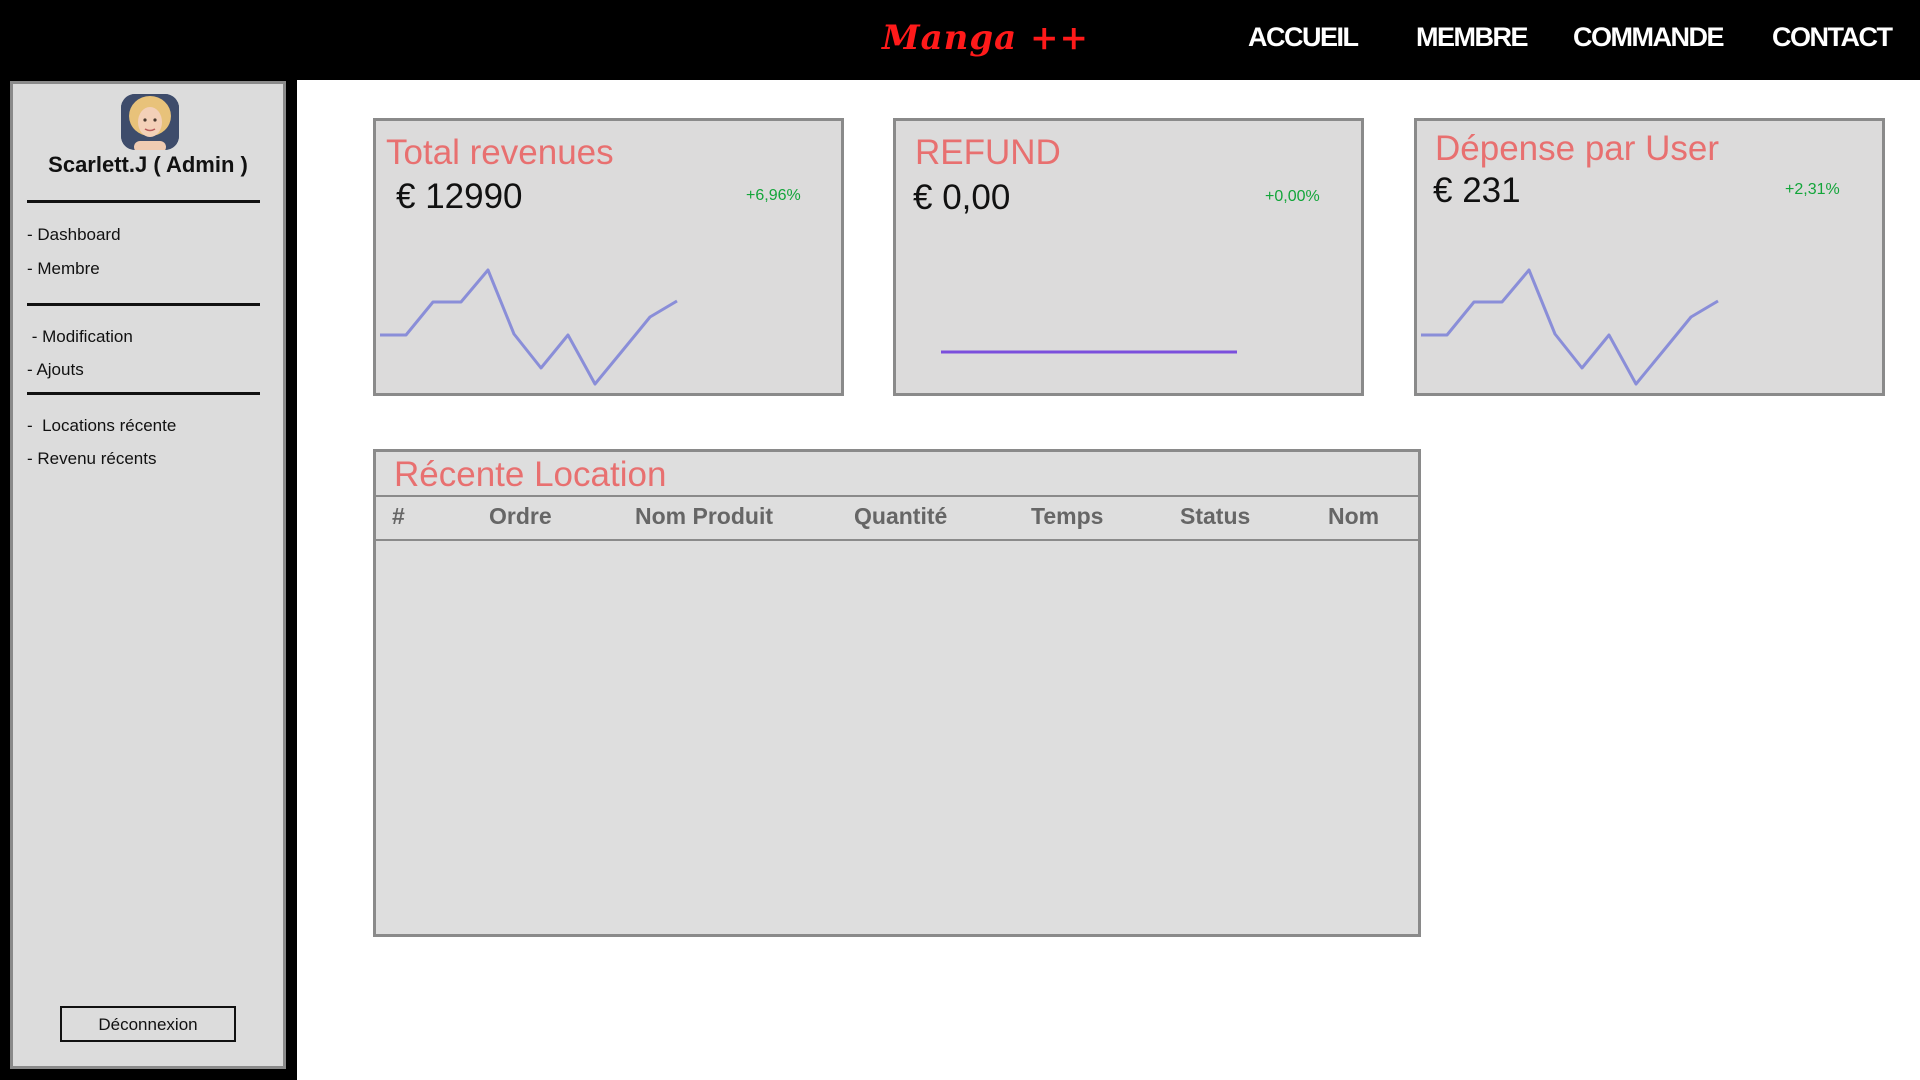 This screenshot has height=1080, width=1920. I want to click on logout-button: Déconnexion, so click(148, 1024).